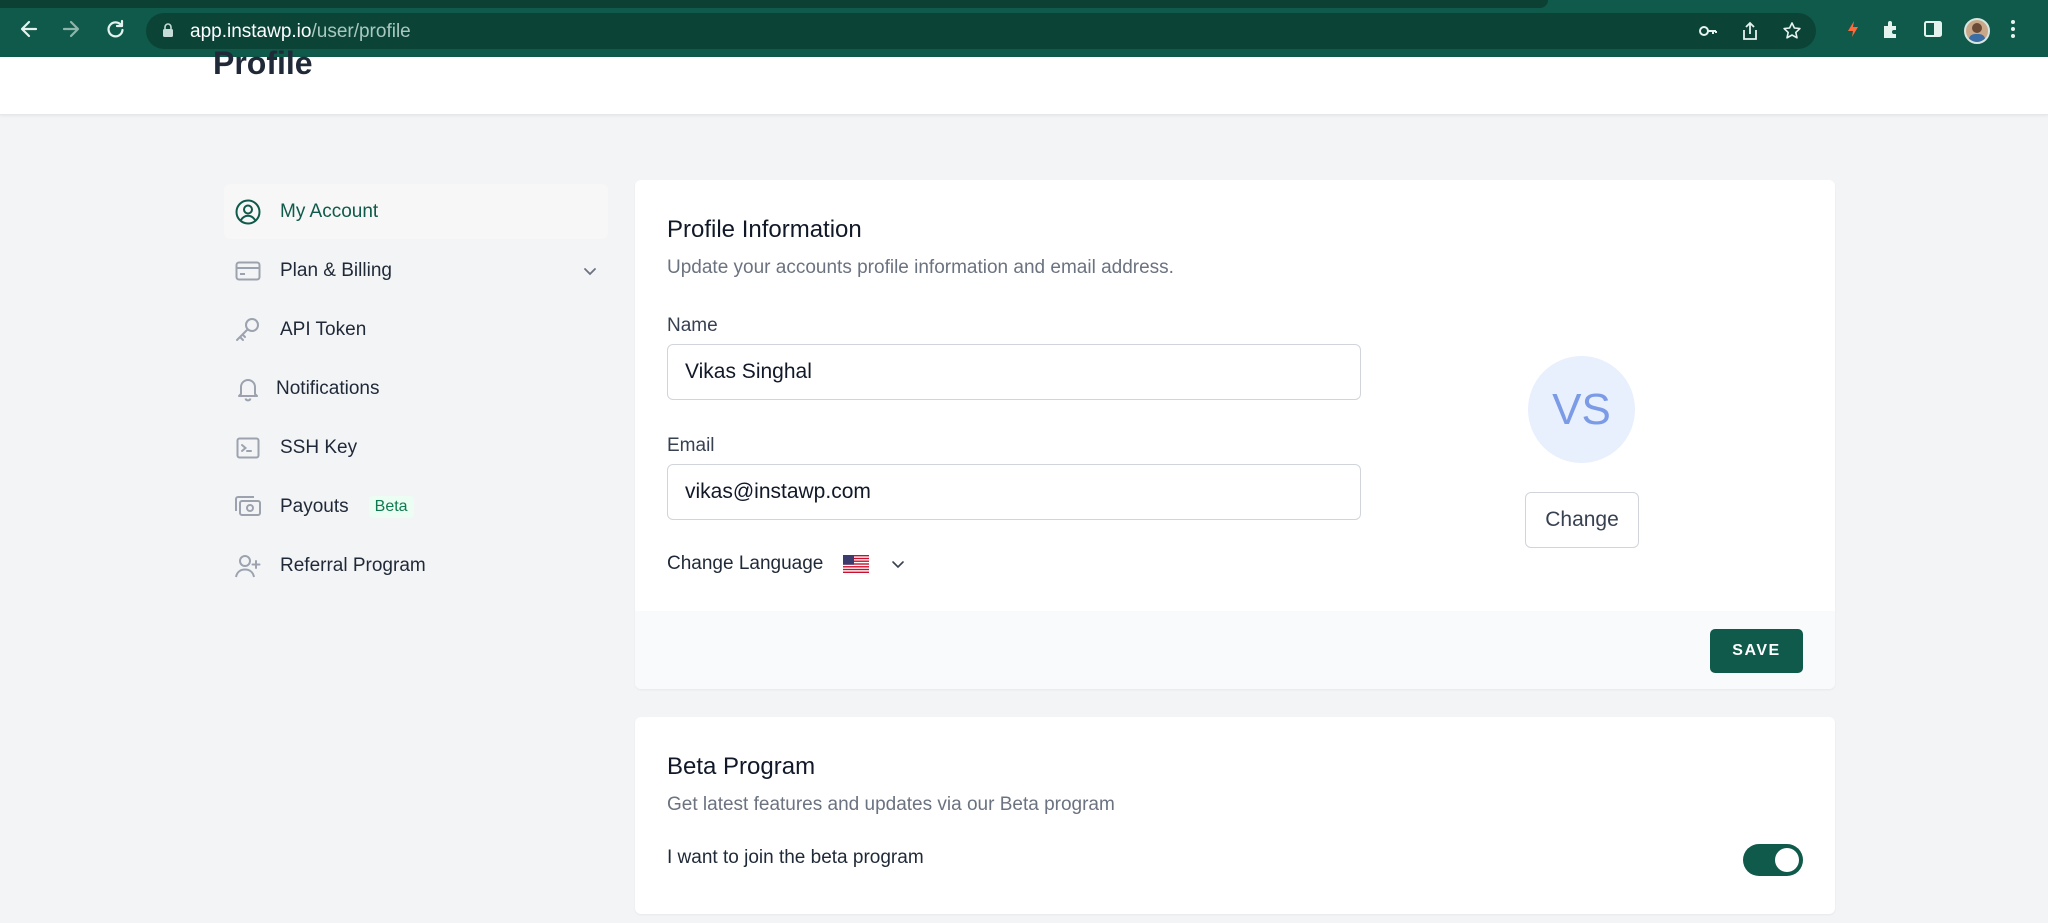  Describe the element at coordinates (248, 447) in the screenshot. I see `terminal-icon` at that location.